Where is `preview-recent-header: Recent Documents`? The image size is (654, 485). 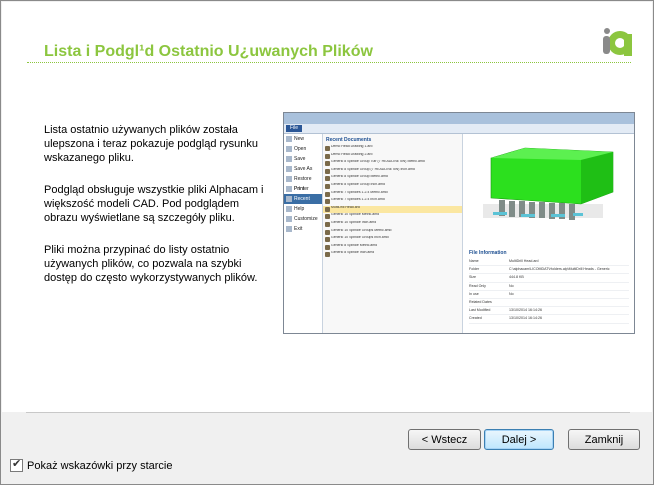
preview-recent-header: Recent Documents is located at coordinates (349, 140).